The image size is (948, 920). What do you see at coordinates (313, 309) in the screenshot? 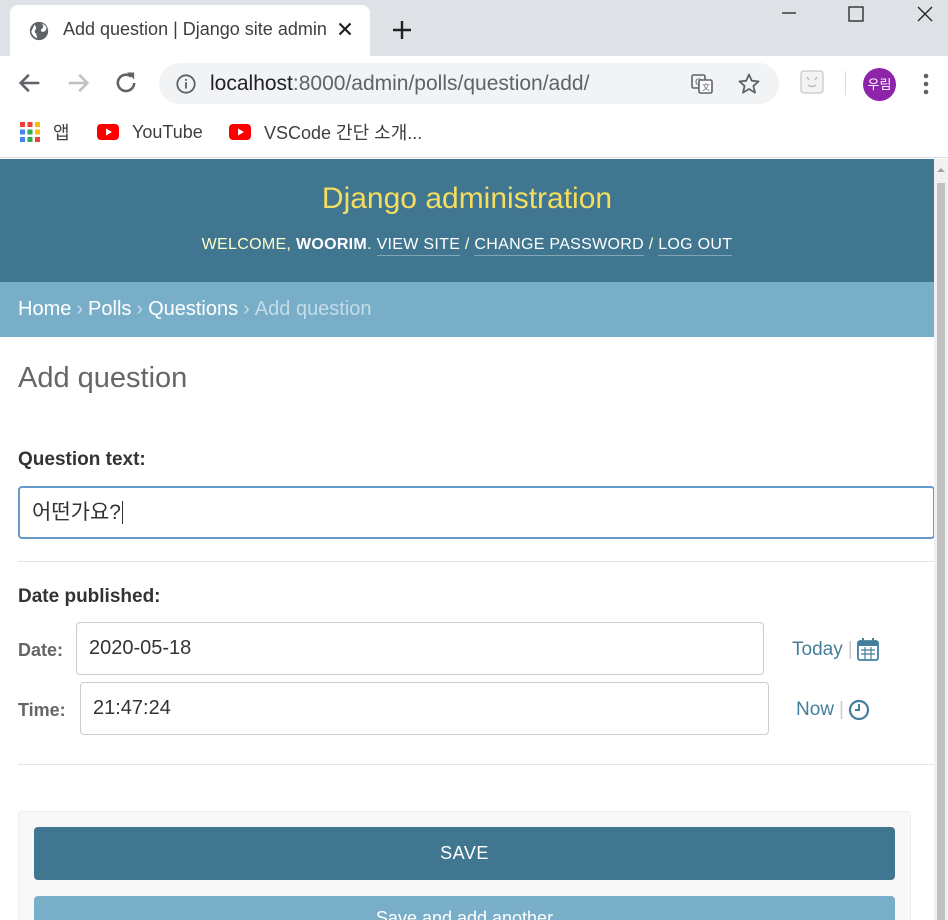
I see `breadcrumb-current: Add question` at bounding box center [313, 309].